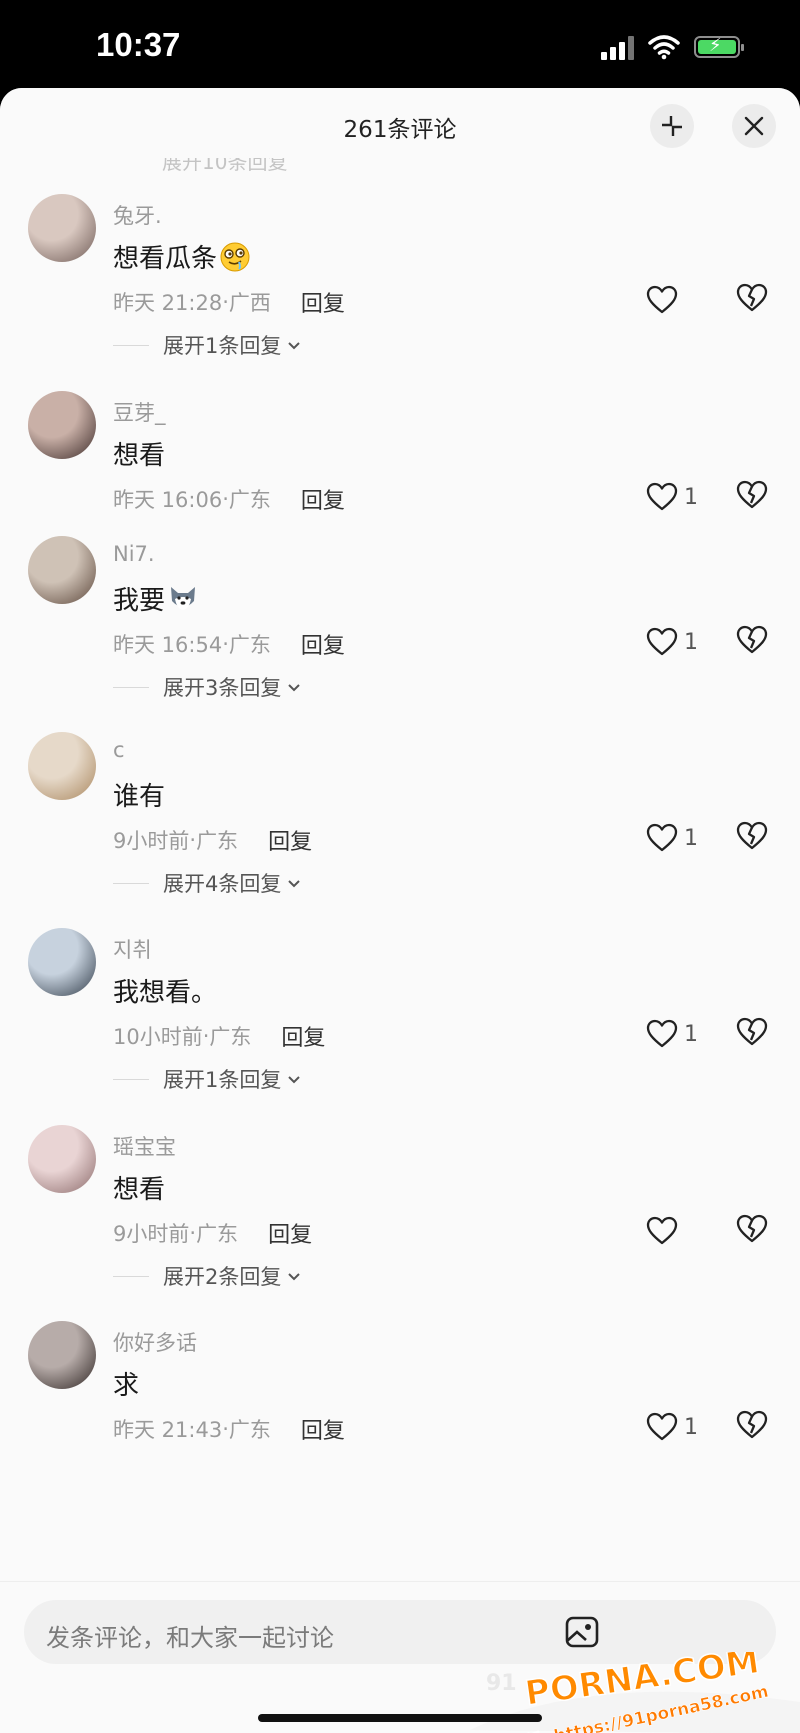  What do you see at coordinates (208, 687) in the screenshot?
I see `expand-replies-button: 展开3条回复` at bounding box center [208, 687].